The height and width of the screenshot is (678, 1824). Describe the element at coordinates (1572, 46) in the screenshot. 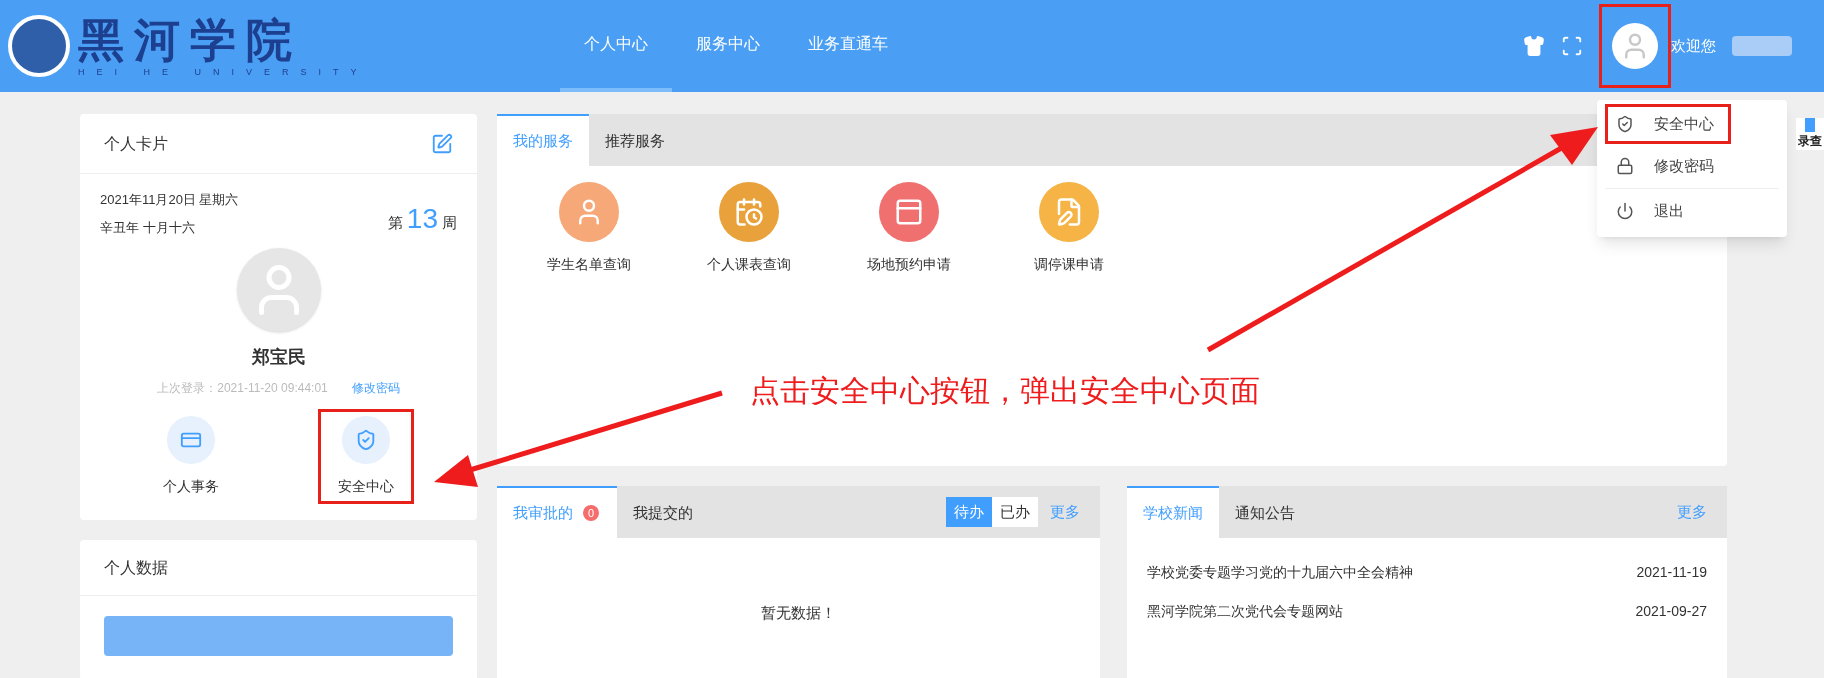

I see `scan-icon` at that location.